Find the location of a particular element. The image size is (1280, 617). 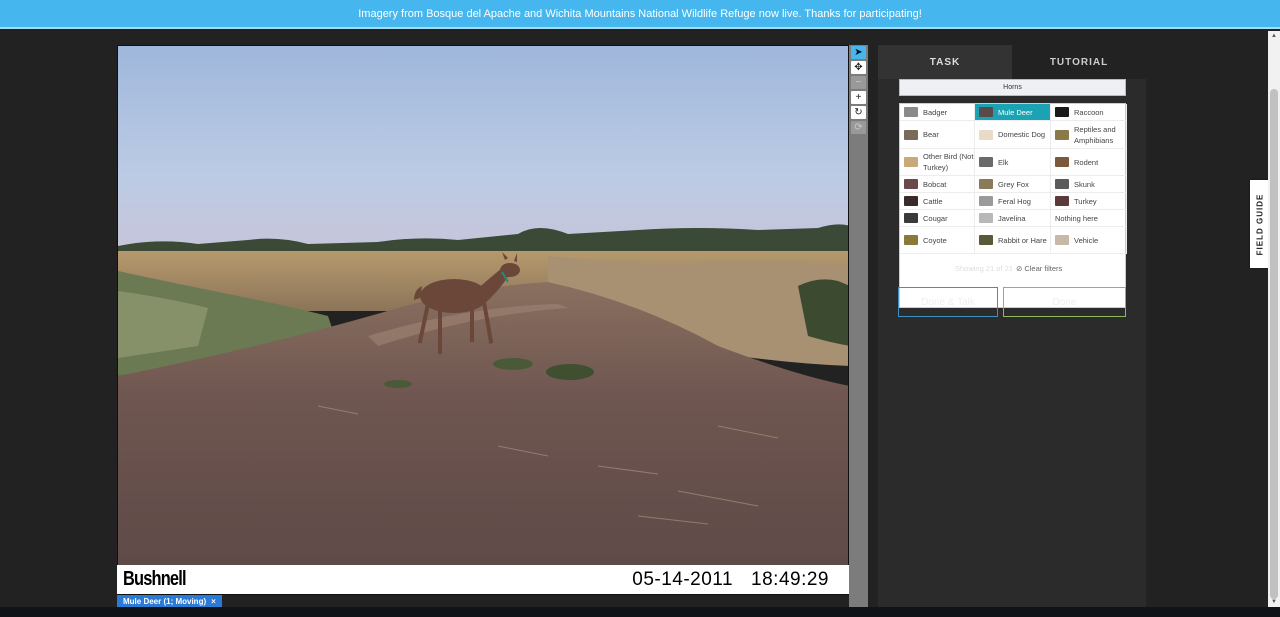

page-scrollbar: ▲ ▼ is located at coordinates (1274, 319).